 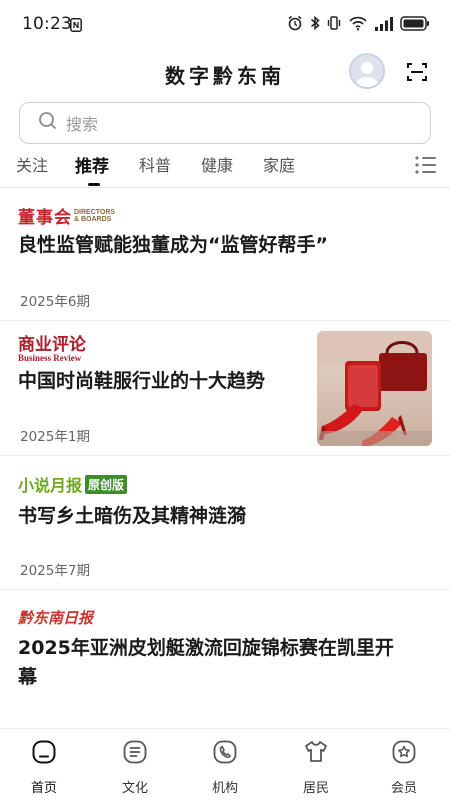 I want to click on source-badge: 原创版, so click(x=106, y=484).